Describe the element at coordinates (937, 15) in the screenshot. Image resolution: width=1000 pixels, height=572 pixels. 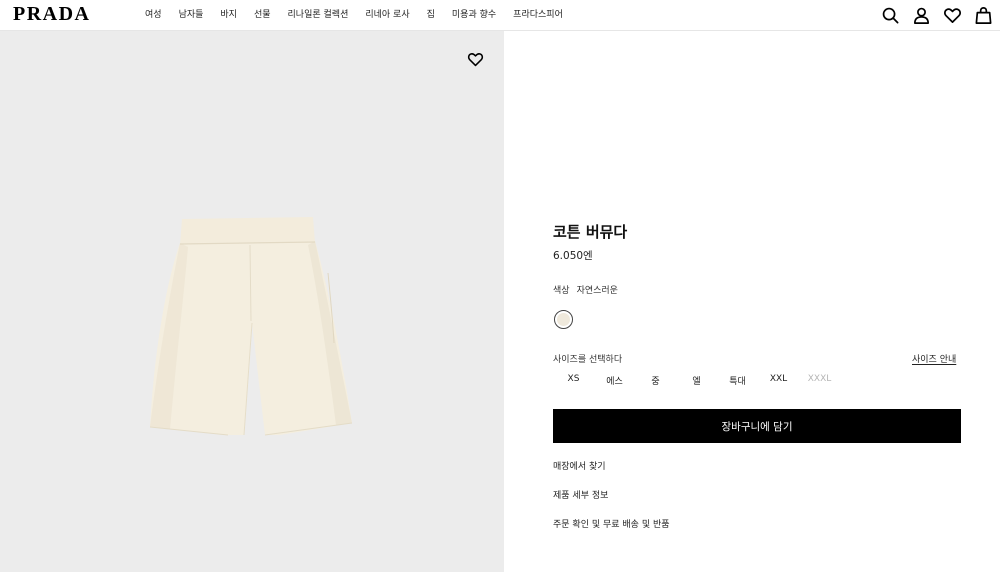
I see `header-actions` at that location.